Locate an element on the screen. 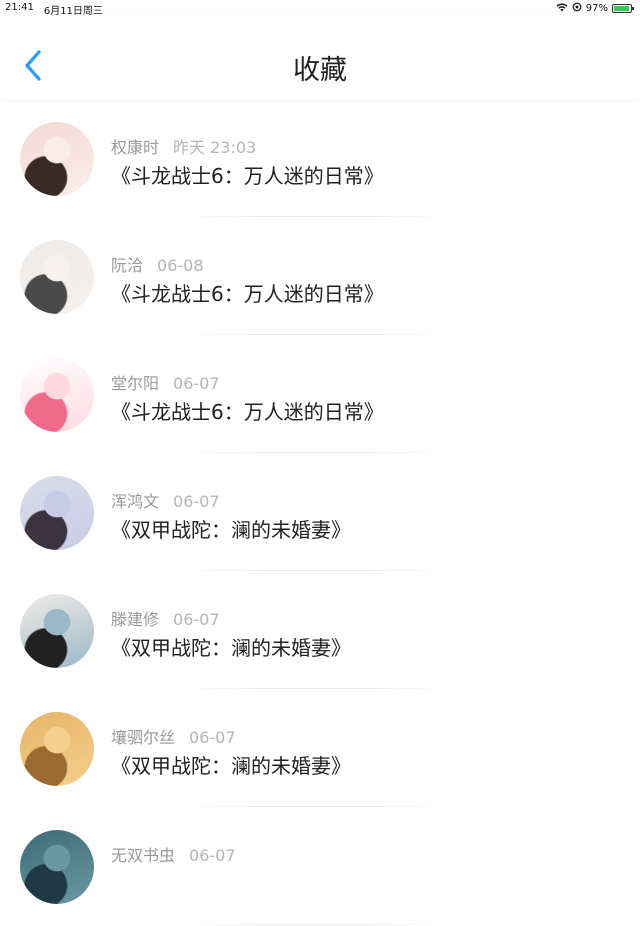  status-time: 21:41 is located at coordinates (19, 7).